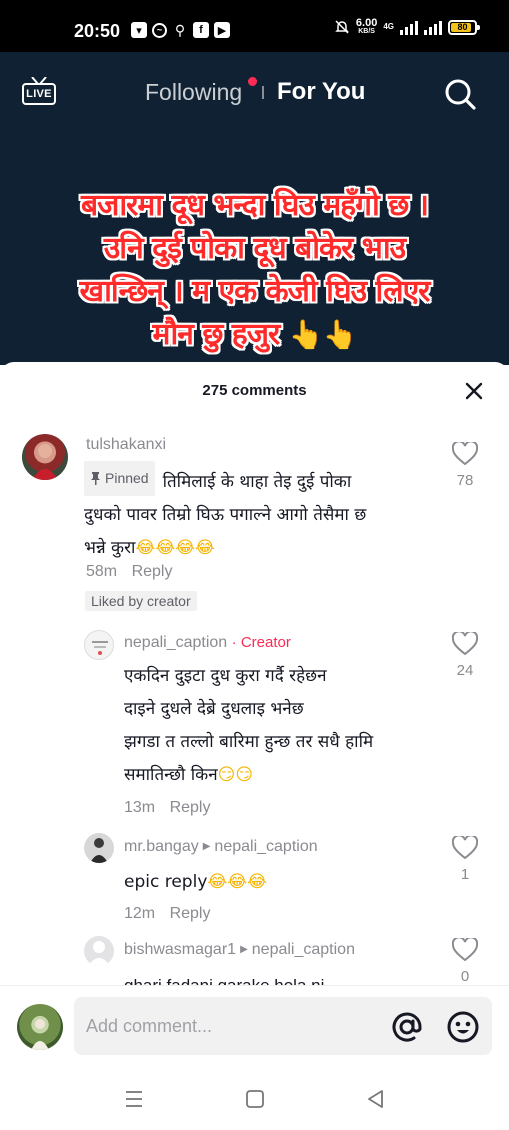  I want to click on smirk-emoji: 😏😏, so click(235, 775).